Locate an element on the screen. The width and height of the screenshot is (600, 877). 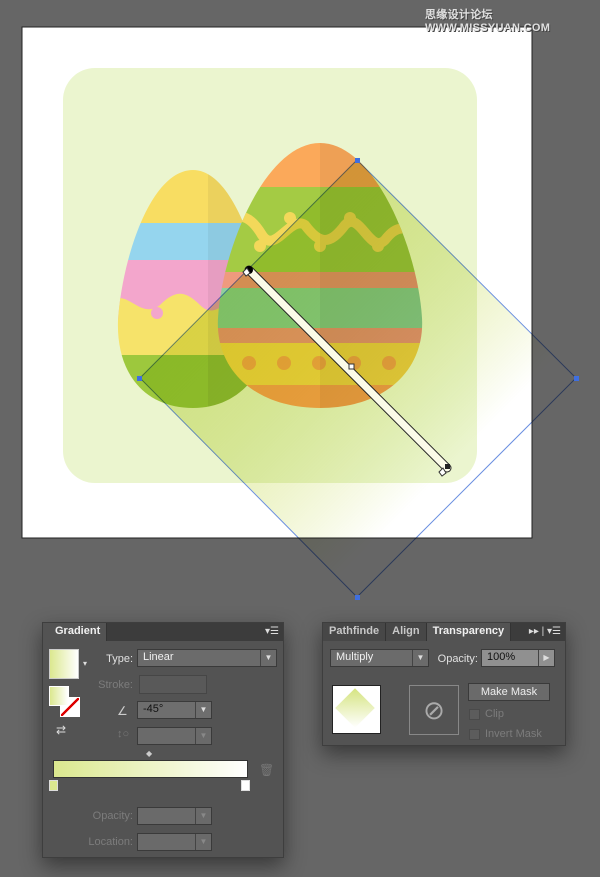
reverse-gradient-icon: ⇄ is located at coordinates (61, 730).